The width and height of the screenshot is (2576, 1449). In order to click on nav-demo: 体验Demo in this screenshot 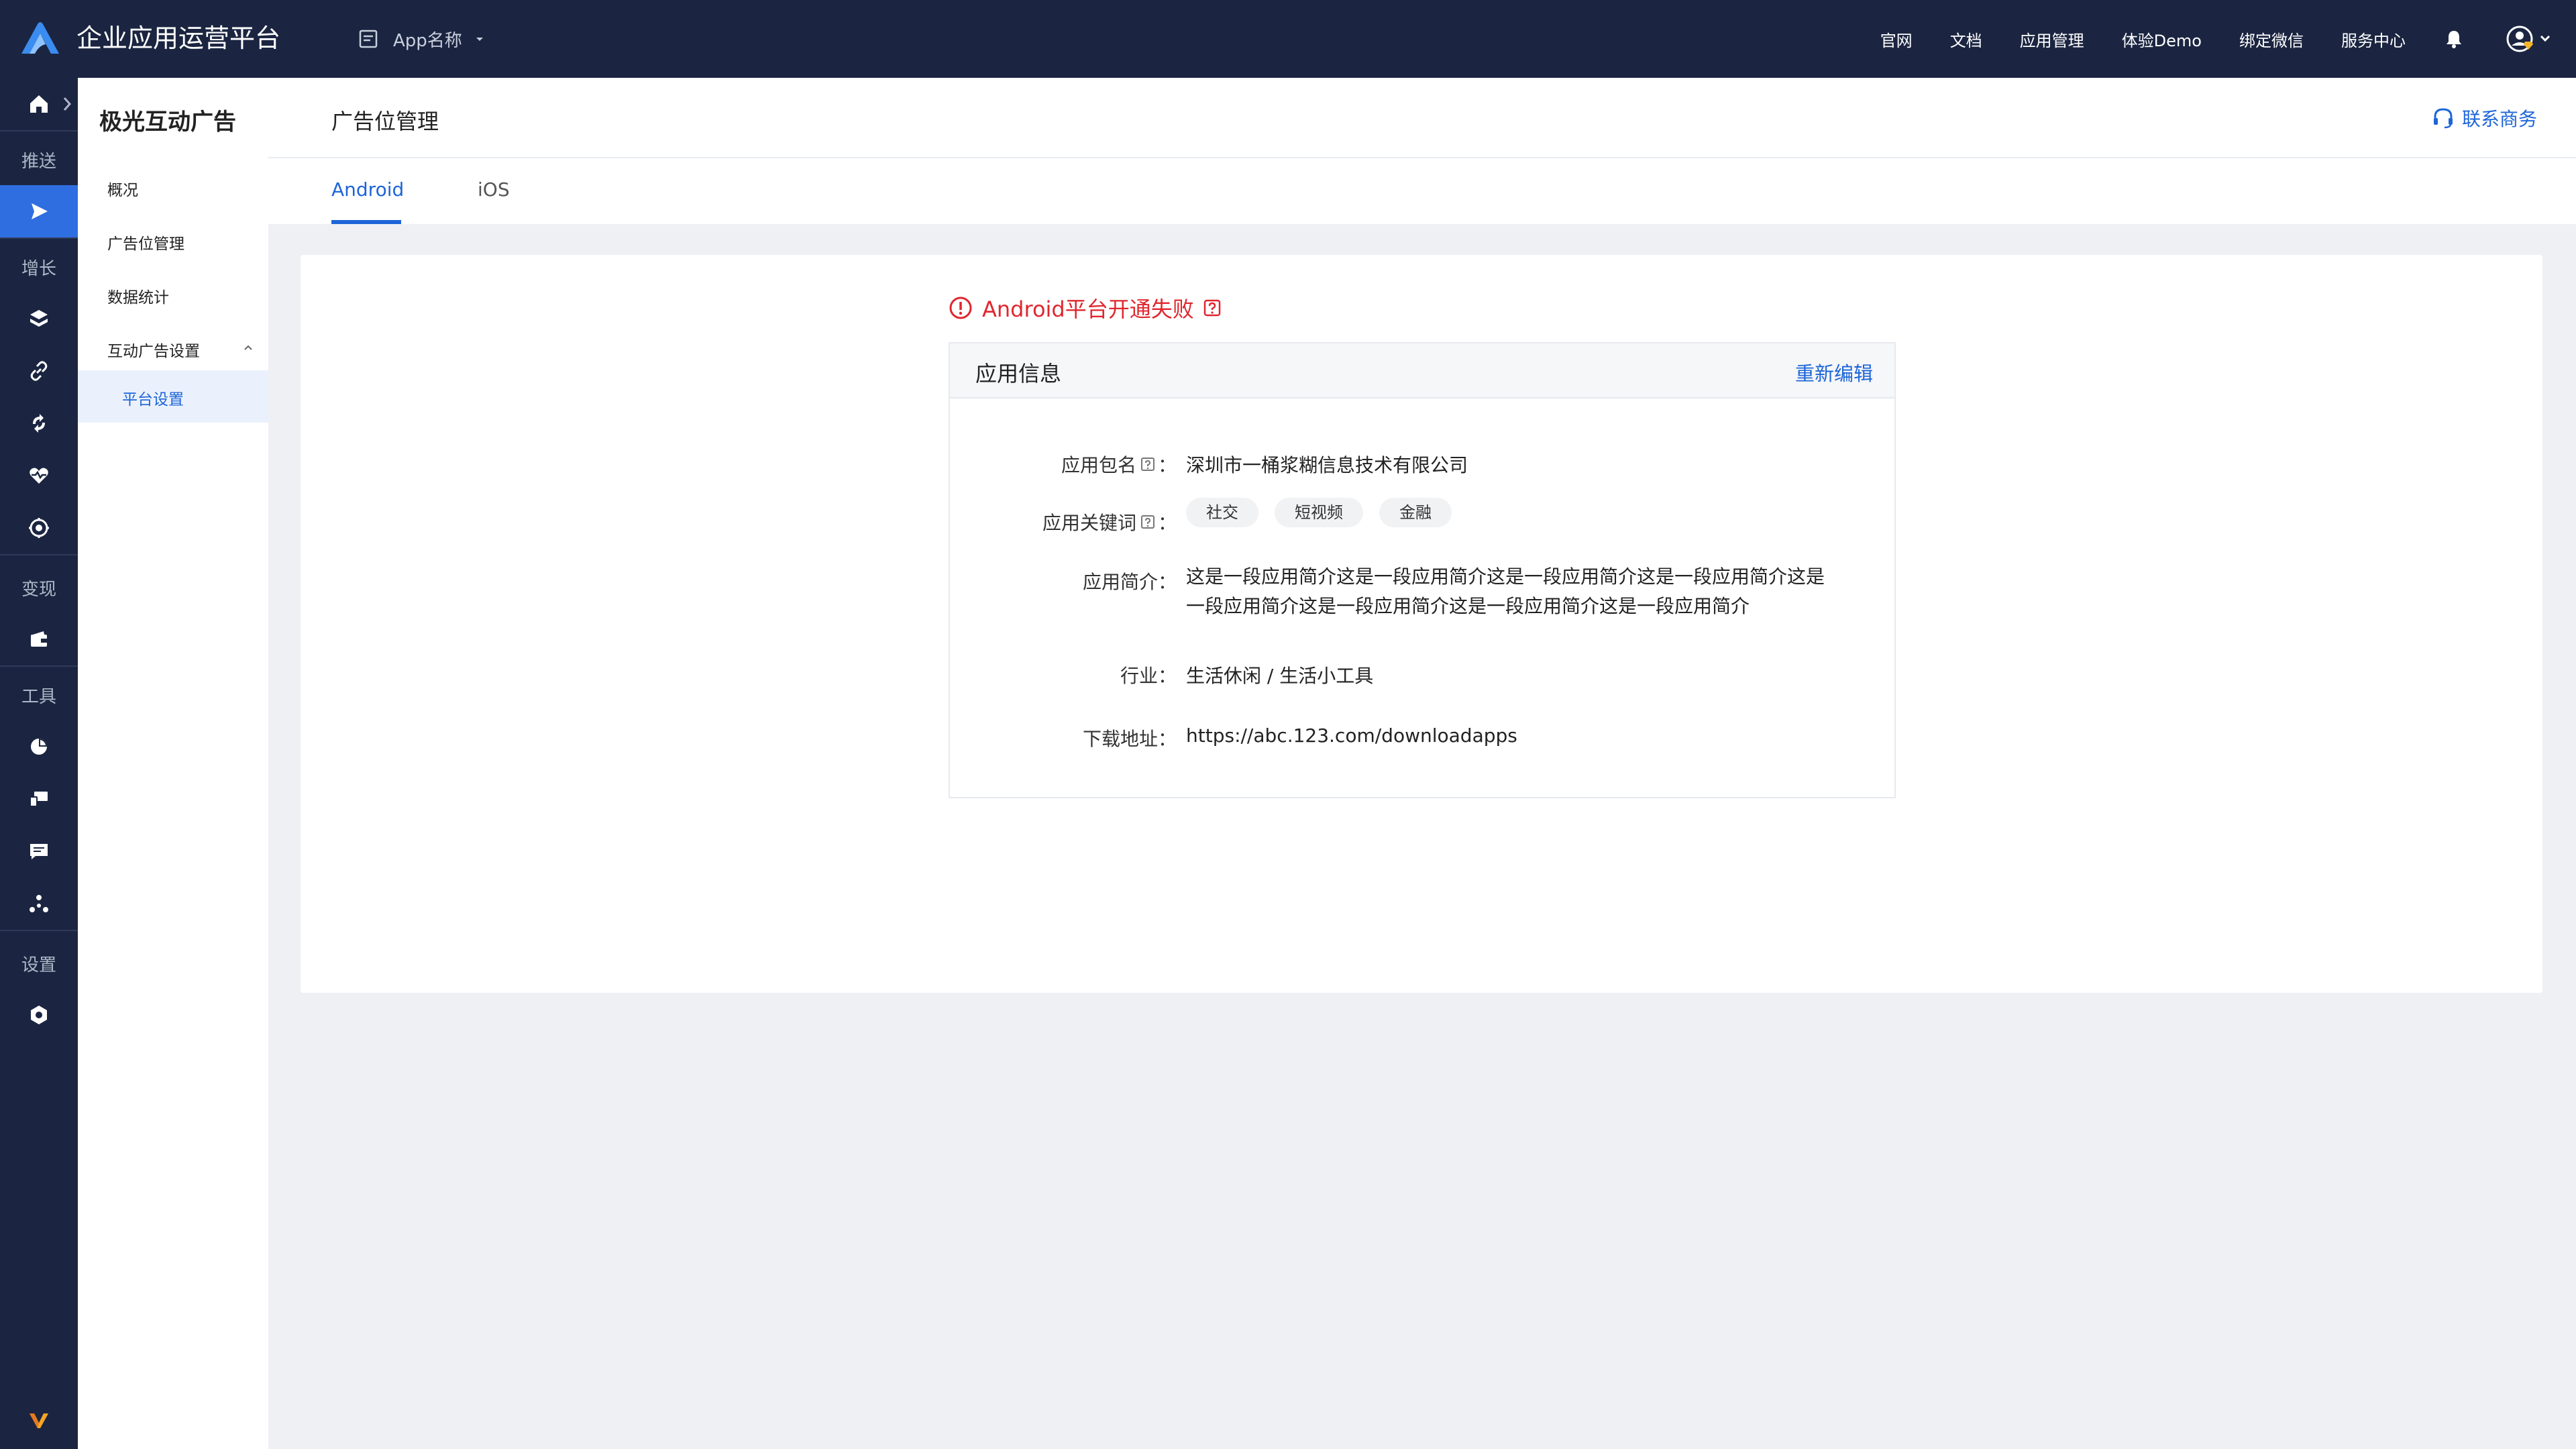, I will do `click(2162, 39)`.